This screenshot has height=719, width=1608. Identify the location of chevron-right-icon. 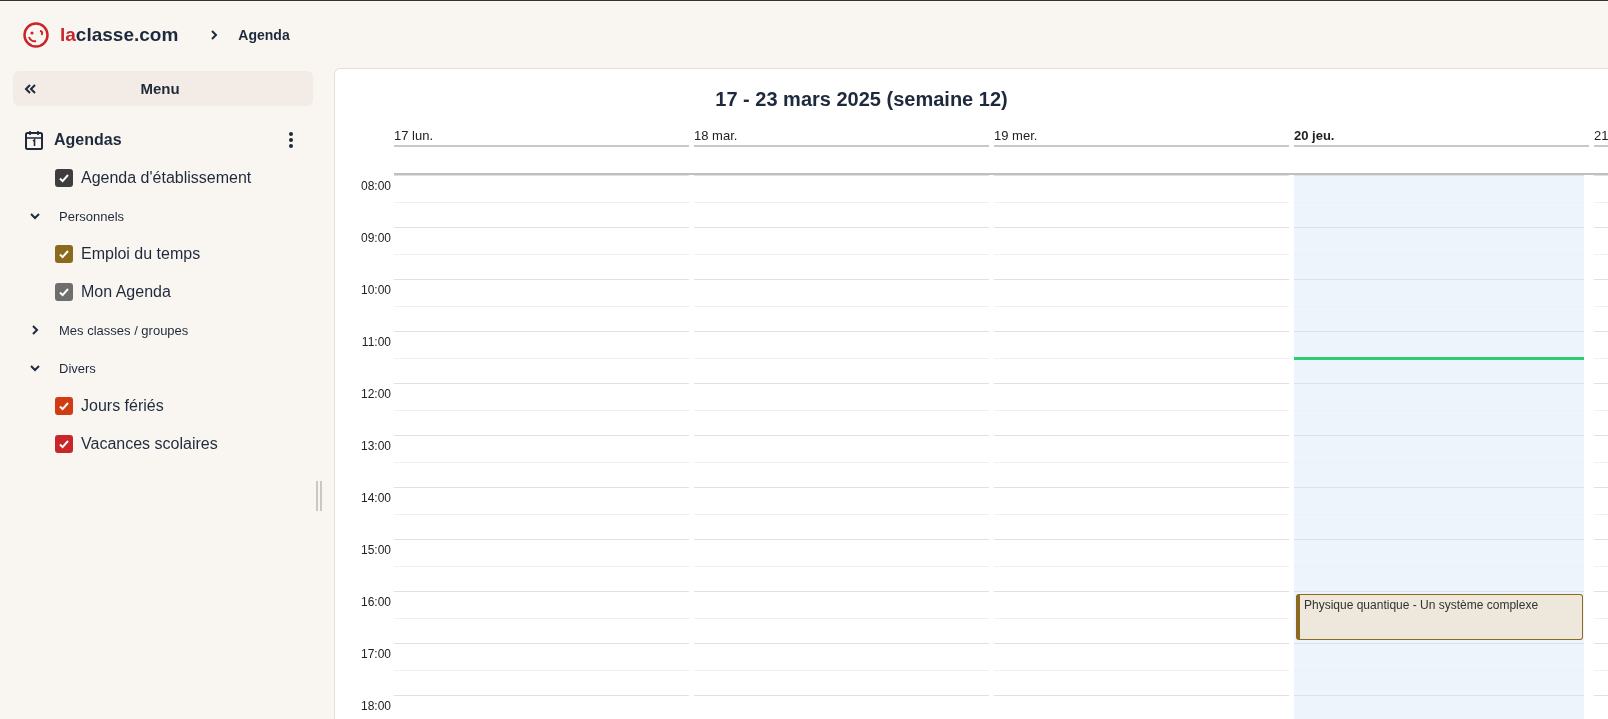
(35, 330).